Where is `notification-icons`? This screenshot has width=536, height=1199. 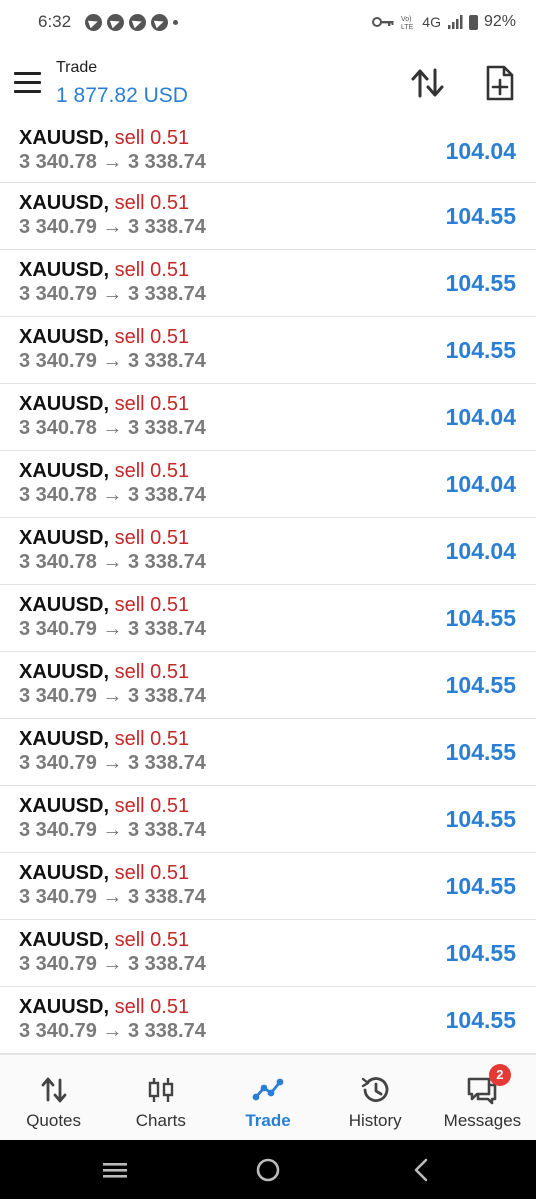
notification-icons is located at coordinates (132, 22).